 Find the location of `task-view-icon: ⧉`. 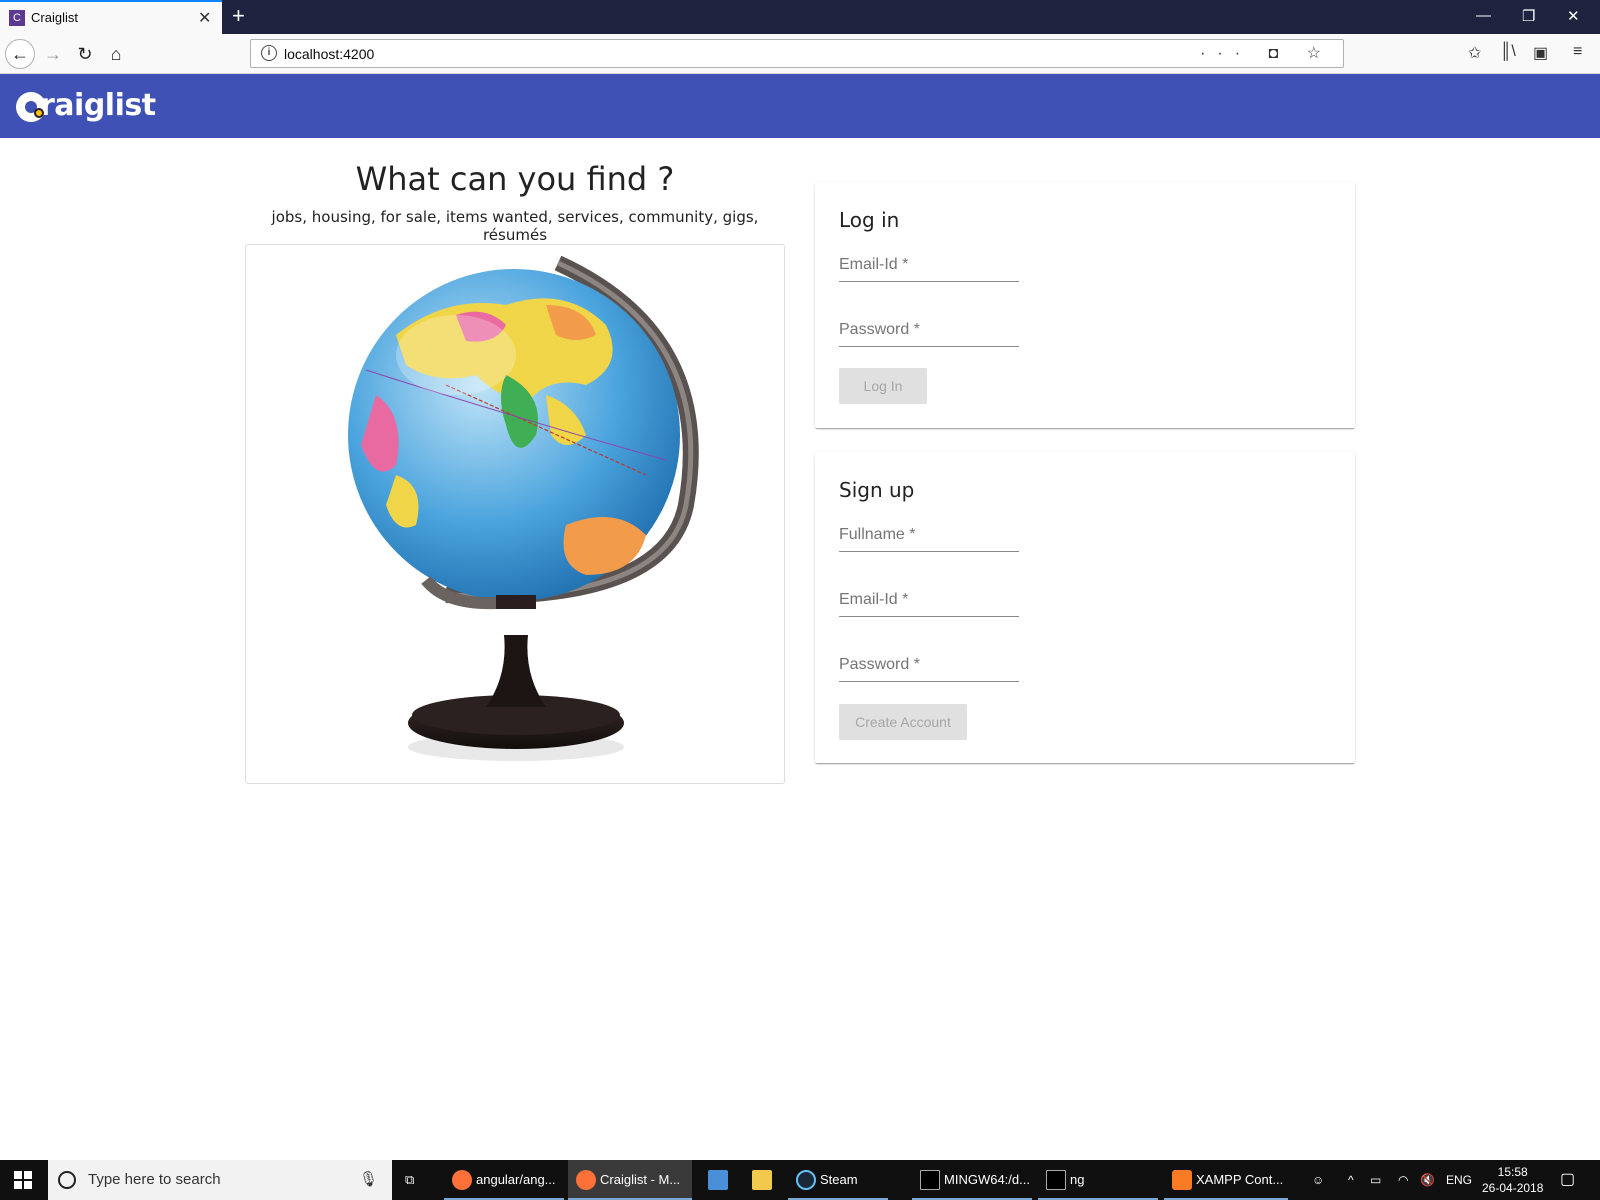

task-view-icon: ⧉ is located at coordinates (415, 1180).